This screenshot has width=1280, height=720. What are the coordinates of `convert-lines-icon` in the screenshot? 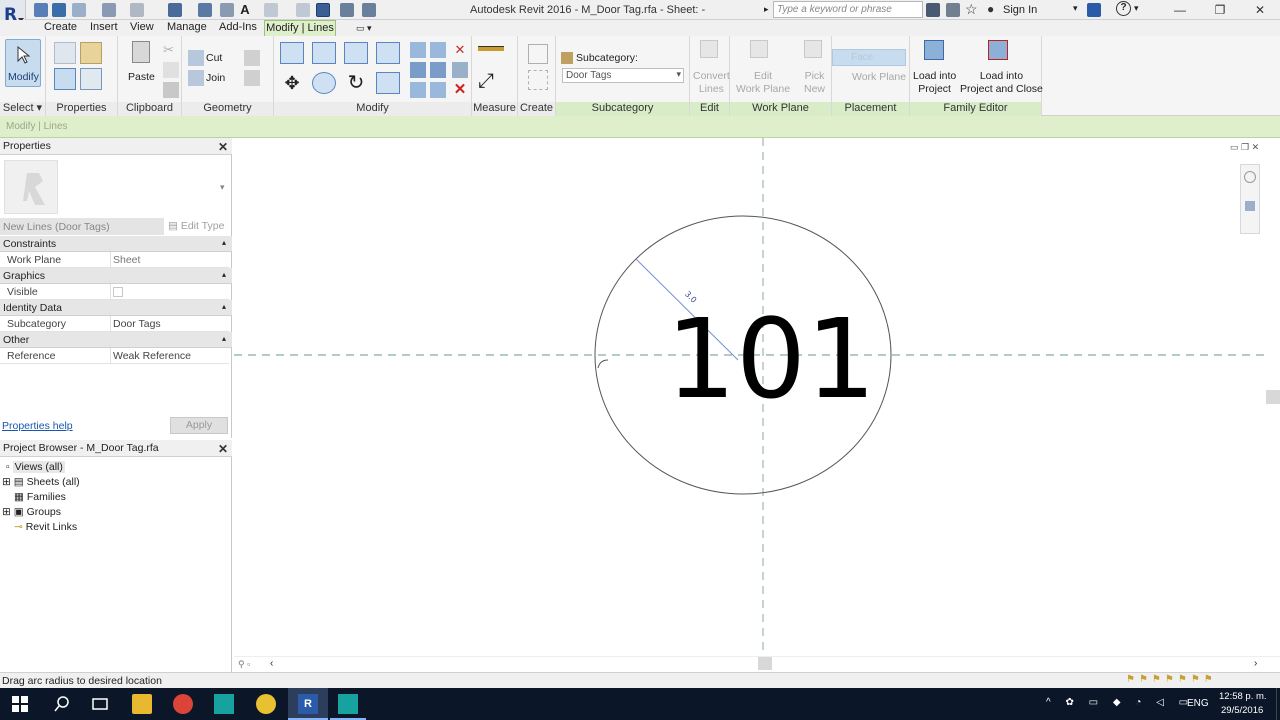 It's located at (709, 49).